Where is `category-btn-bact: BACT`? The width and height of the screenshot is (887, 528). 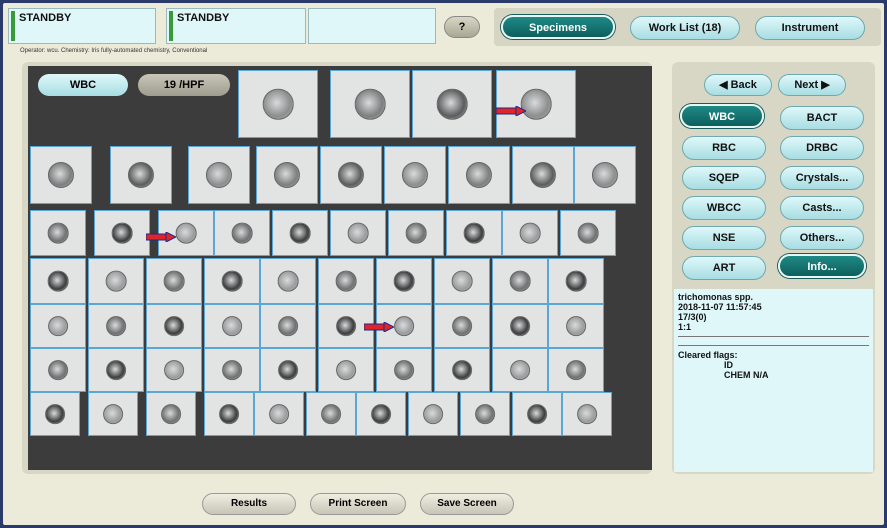
category-btn-bact: BACT is located at coordinates (822, 118).